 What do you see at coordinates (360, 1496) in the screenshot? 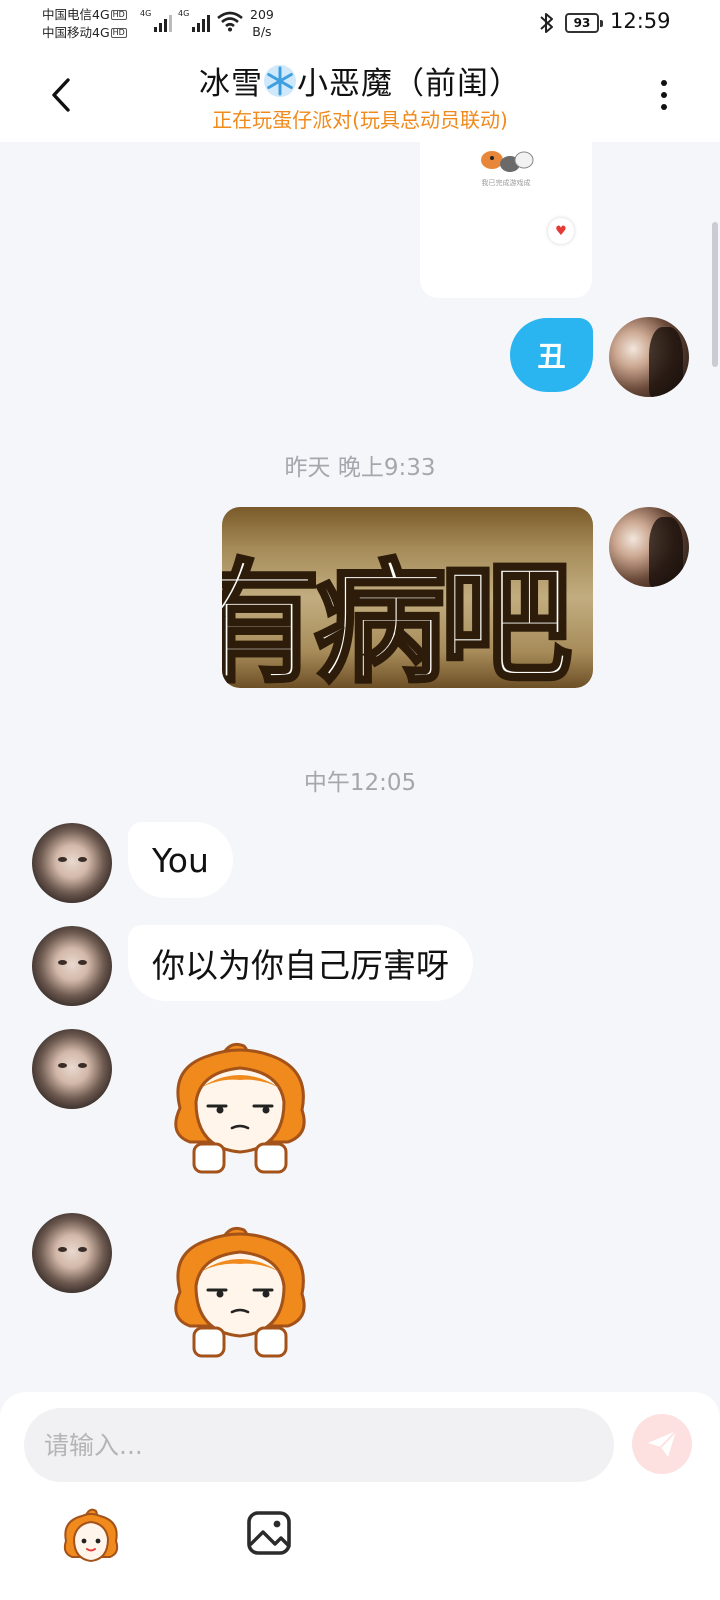
I see `input-bar` at bounding box center [360, 1496].